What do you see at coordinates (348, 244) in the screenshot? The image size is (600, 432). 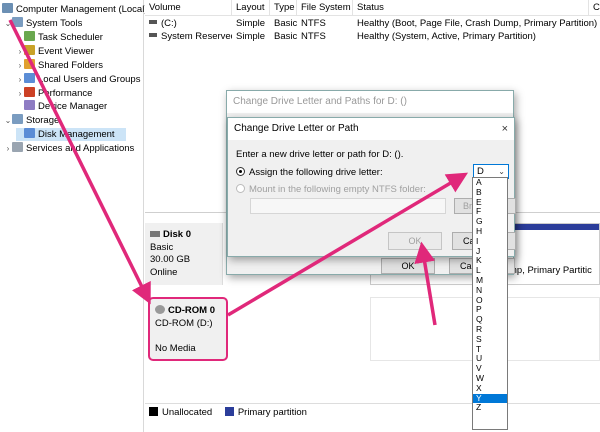 I see `arrow-to-dropdown` at bounding box center [348, 244].